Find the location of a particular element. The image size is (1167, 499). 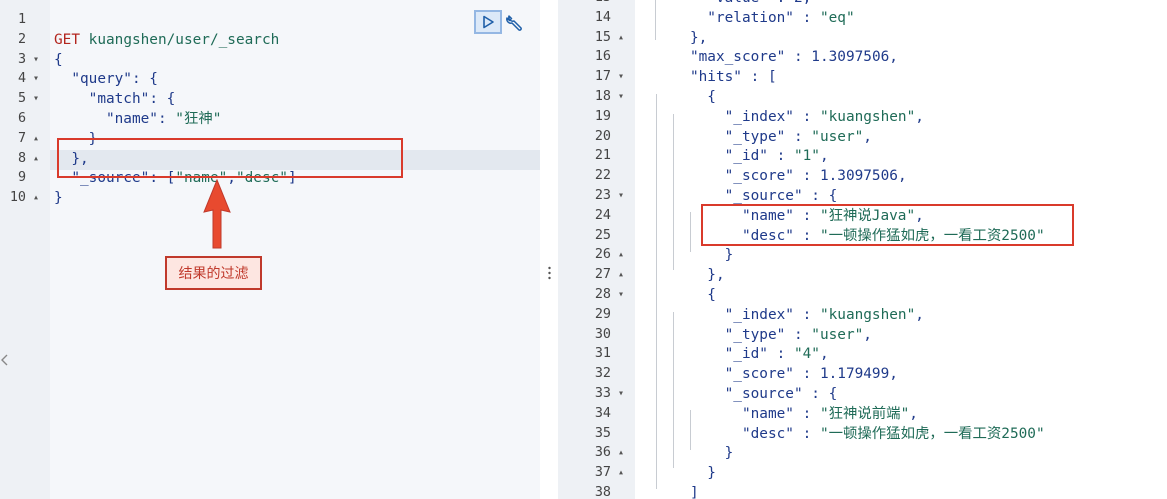

code-token: "_id" is located at coordinates (703, 156).